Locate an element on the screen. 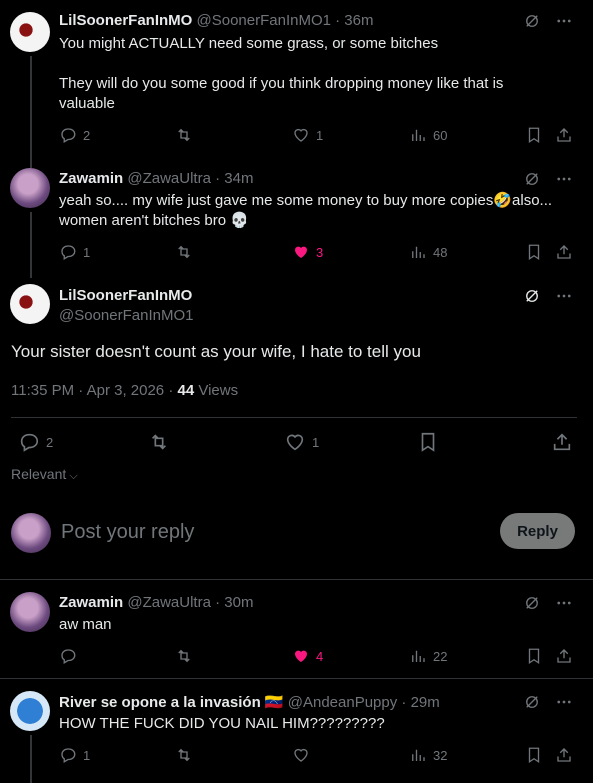 This screenshot has width=593, height=783. post-meta: 11:35 PM · Apr 3, 2026 · 44 Views is located at coordinates (124, 390).